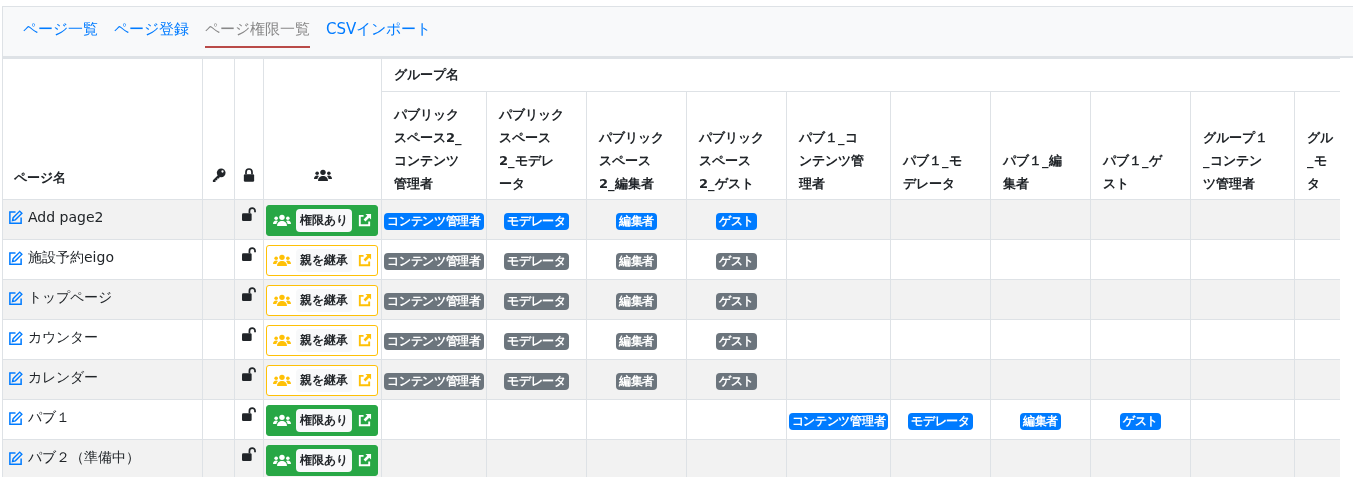 The width and height of the screenshot is (1355, 477). What do you see at coordinates (932, 172) in the screenshot?
I see `column-header: パブ１_モ デレータ` at bounding box center [932, 172].